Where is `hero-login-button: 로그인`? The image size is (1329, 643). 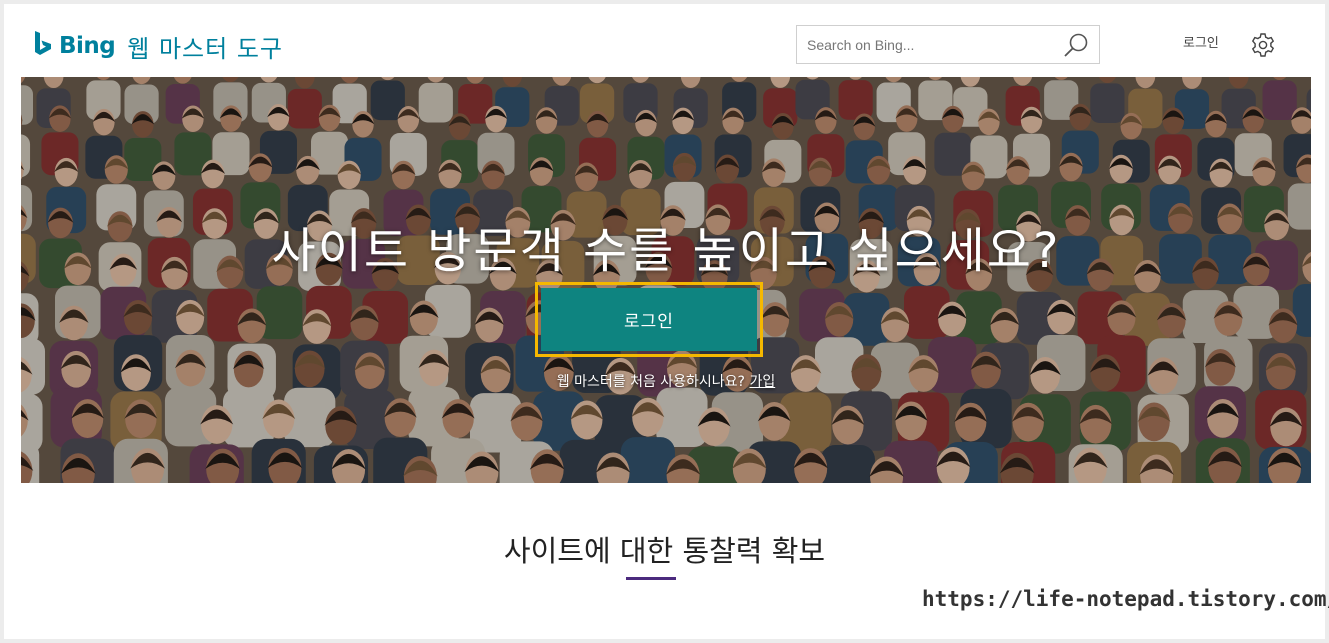
hero-login-button: 로그인 is located at coordinates (649, 319).